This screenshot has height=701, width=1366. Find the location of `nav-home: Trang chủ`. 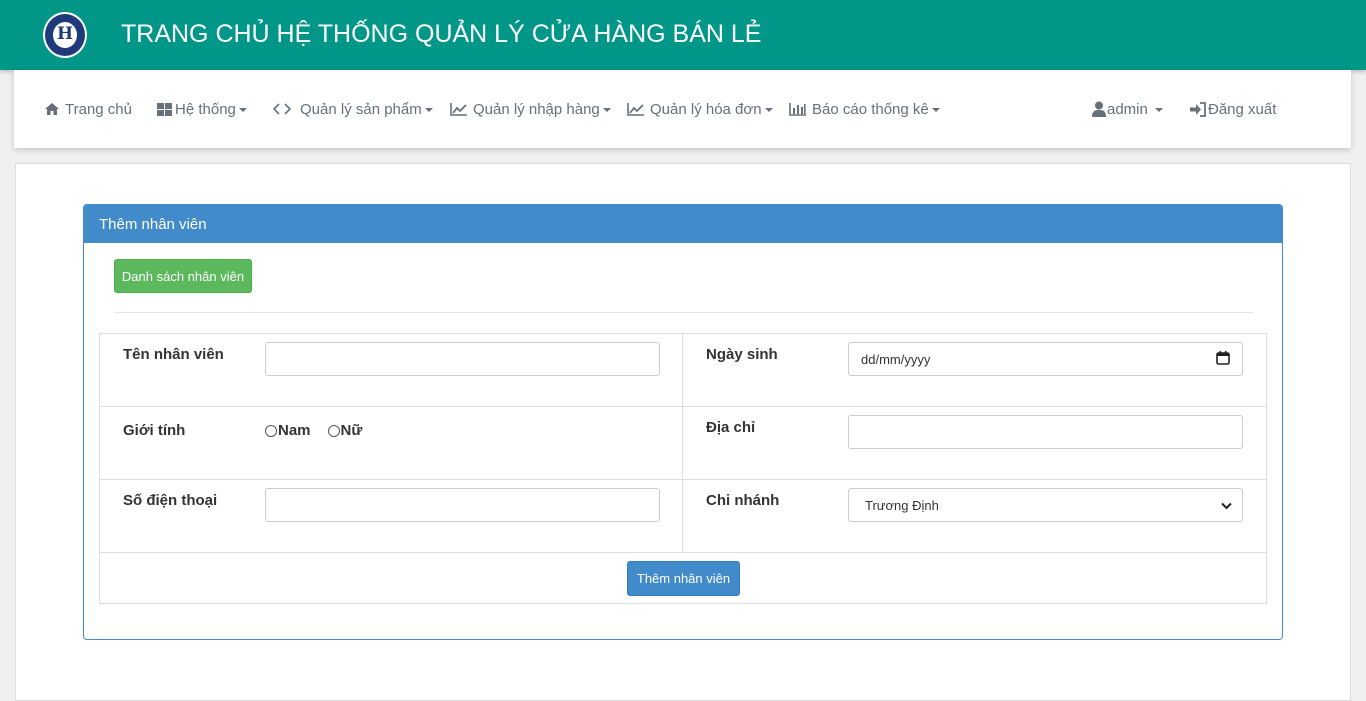

nav-home: Trang chủ is located at coordinates (88, 109).